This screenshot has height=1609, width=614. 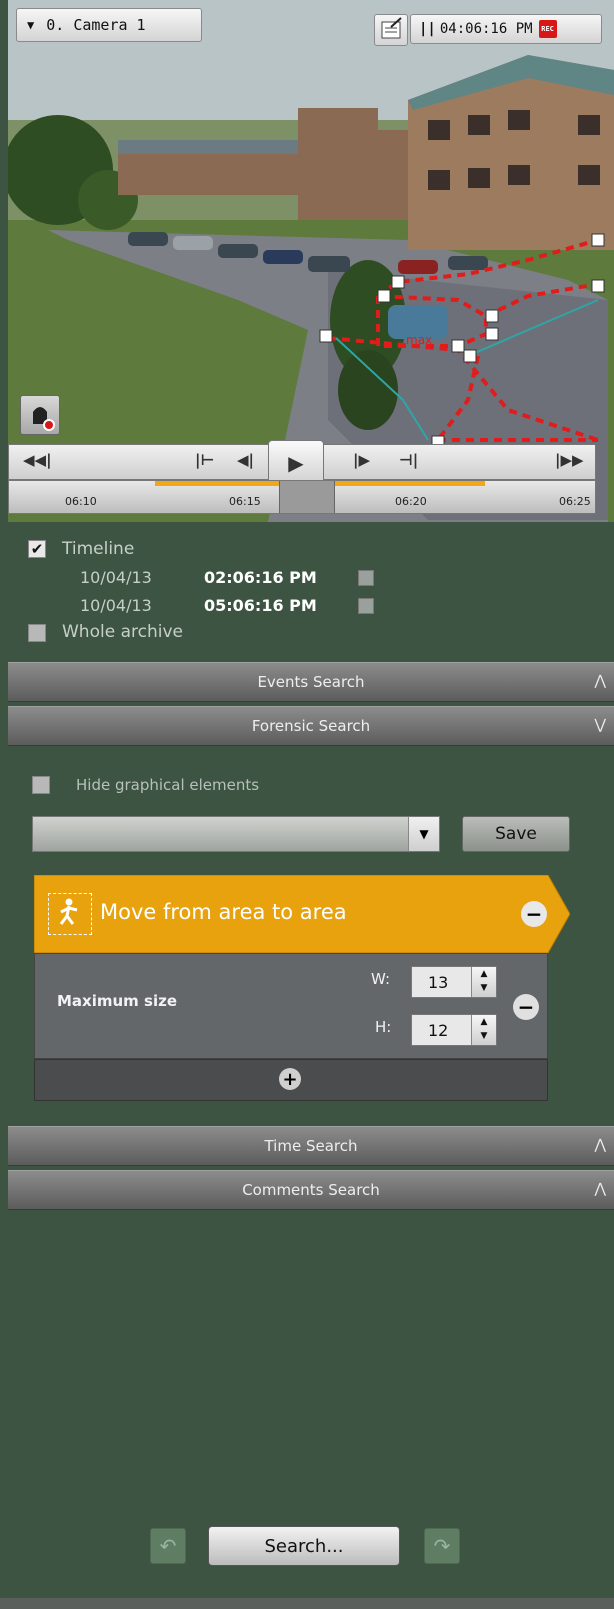 I want to click on timeline-tick: 06:10, so click(x=81, y=501).